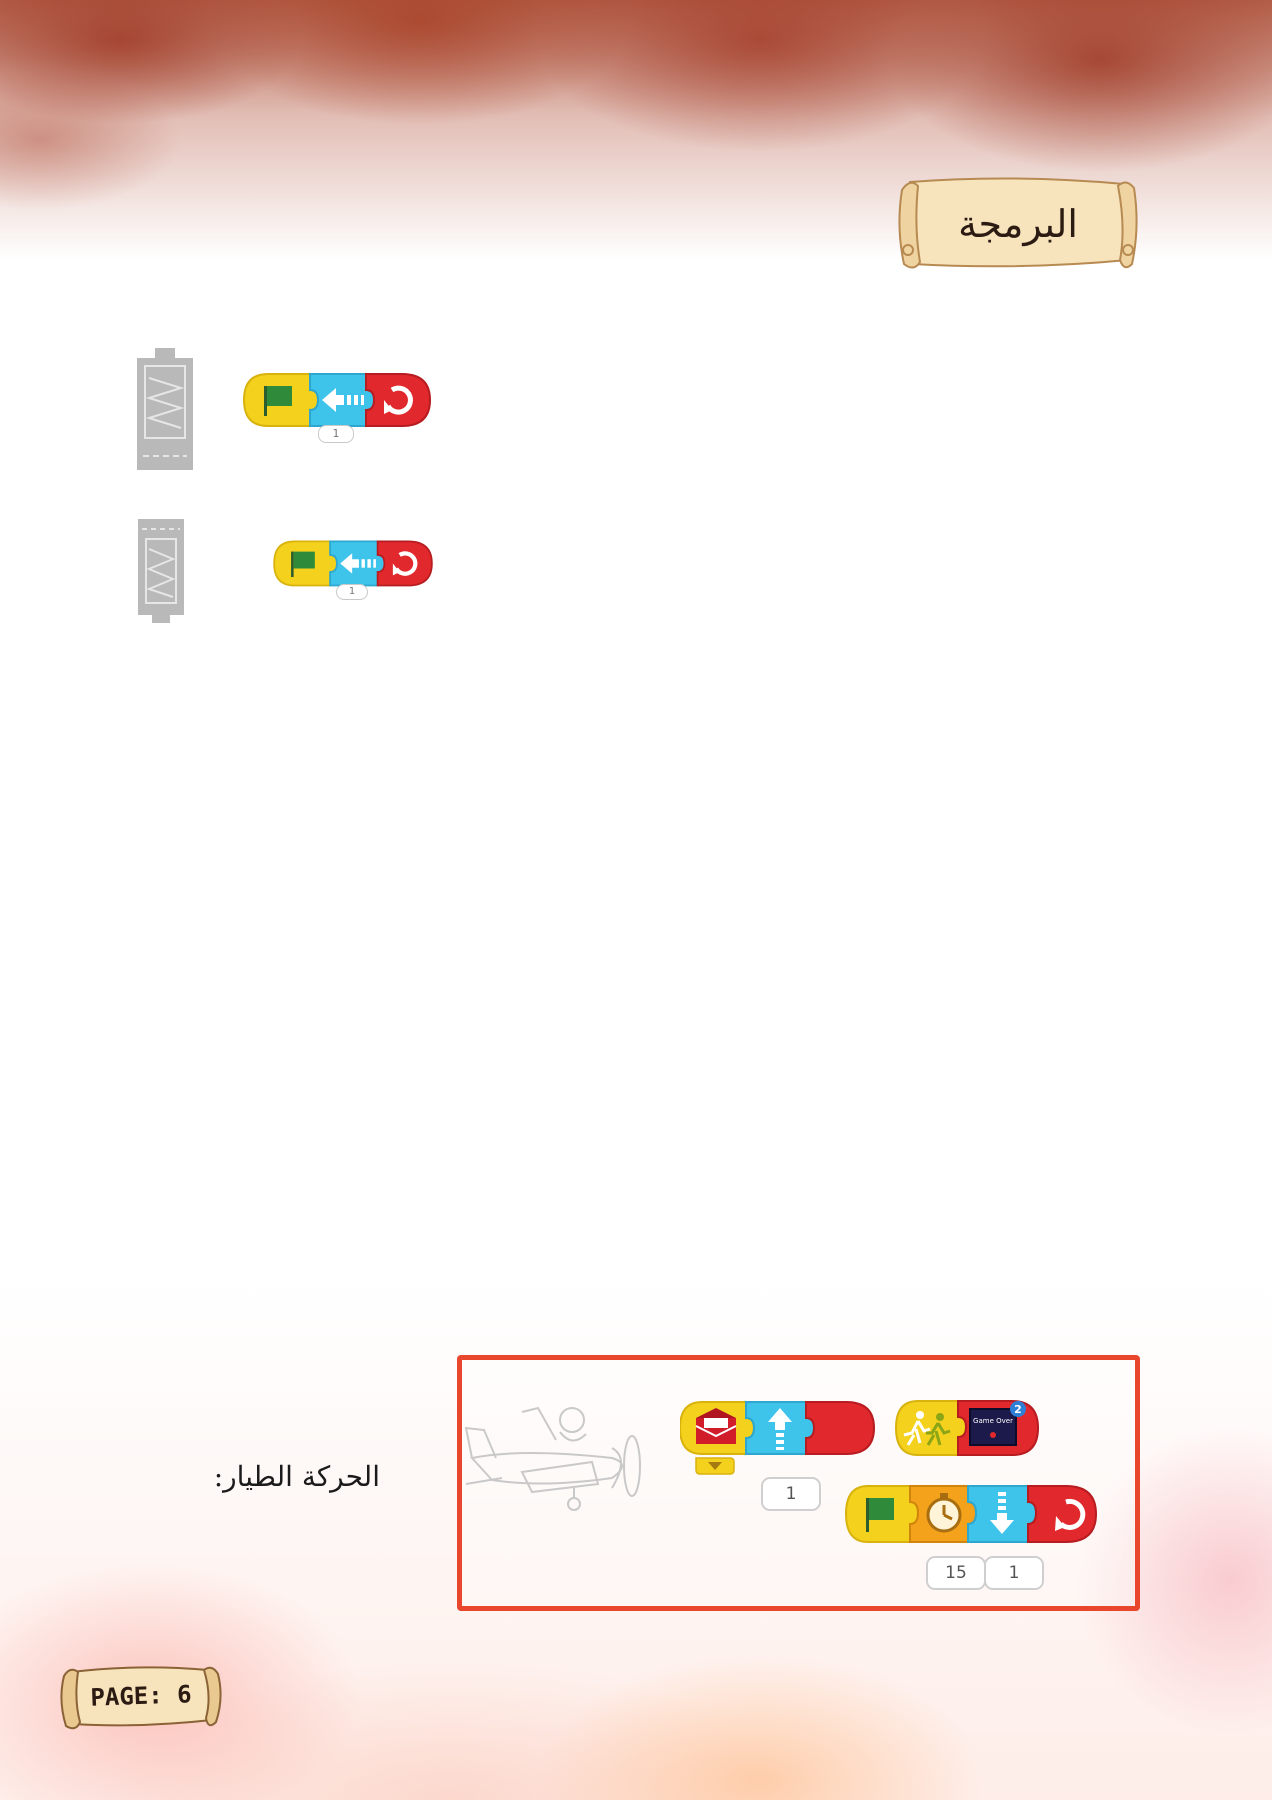  I want to click on program-1-count-badge: 1, so click(336, 434).